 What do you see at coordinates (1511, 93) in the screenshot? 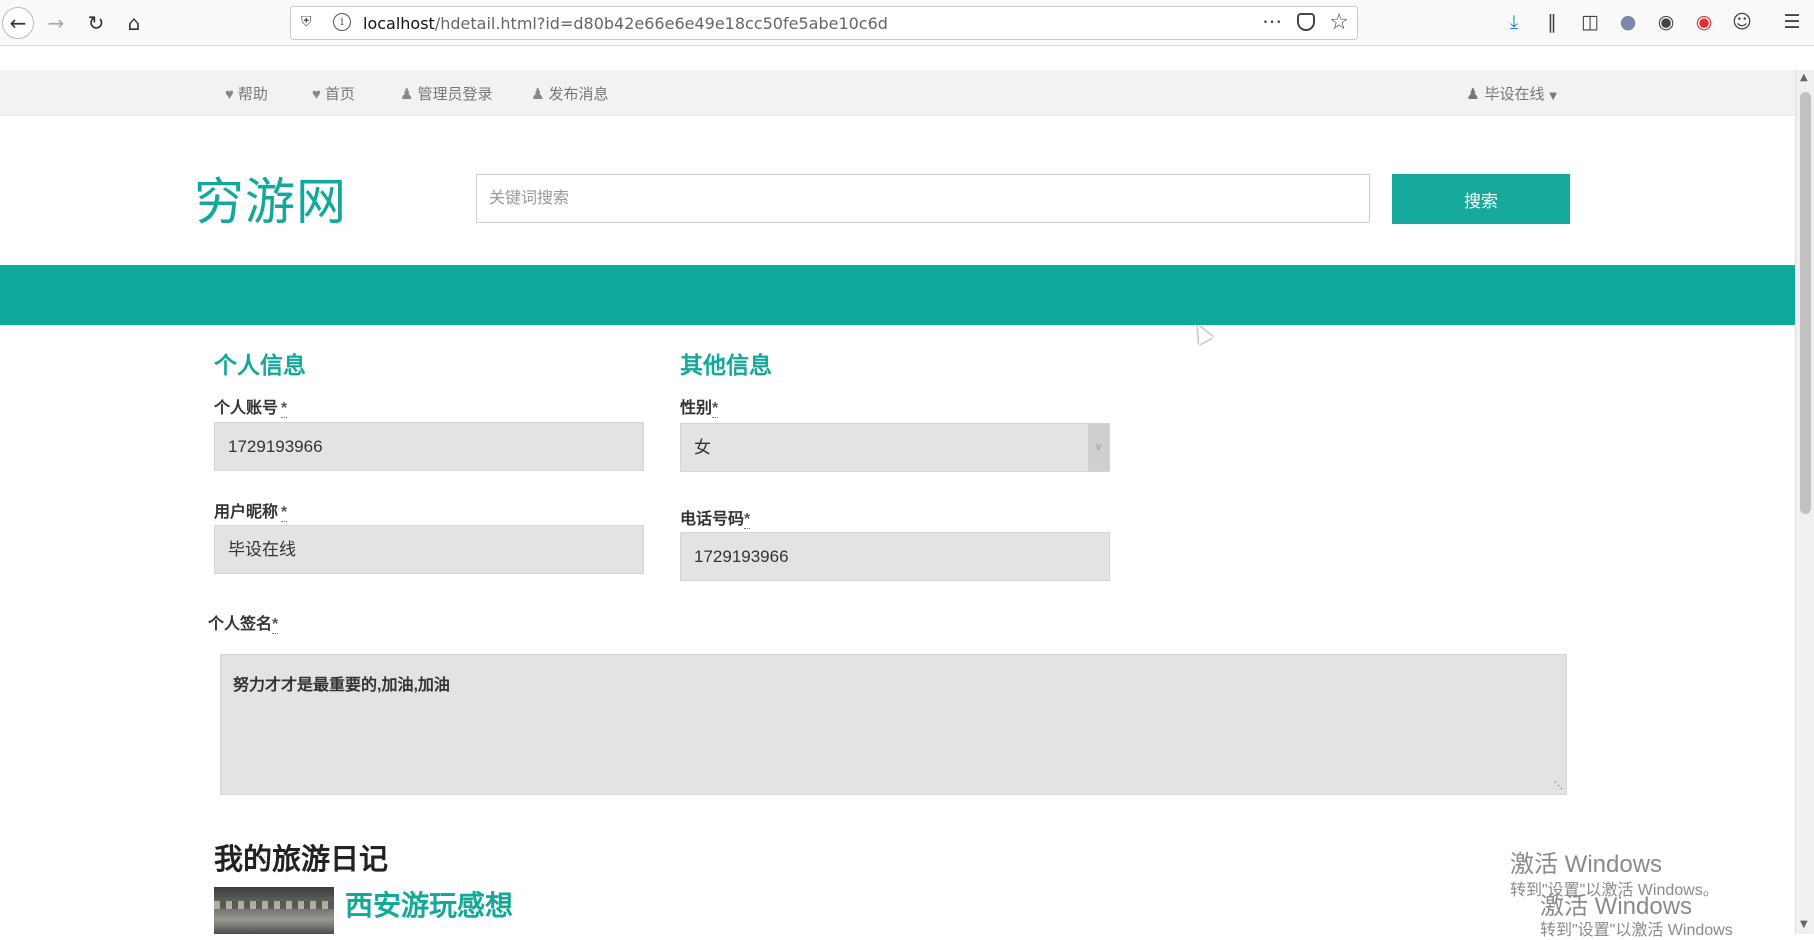
I see `user-menu: ♟ 毕设在线 ▼` at bounding box center [1511, 93].